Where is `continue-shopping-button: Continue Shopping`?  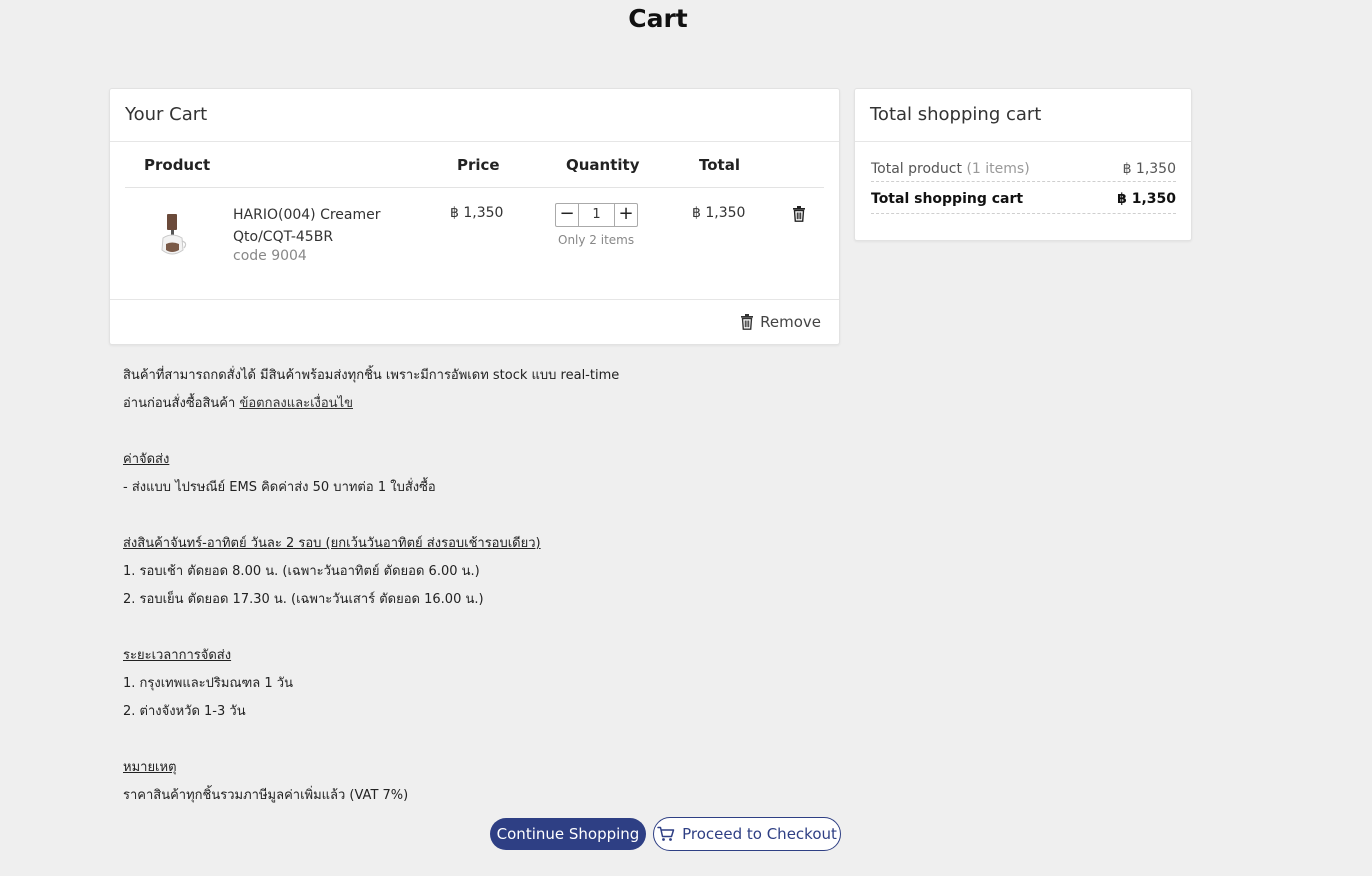
continue-shopping-button: Continue Shopping is located at coordinates (568, 834).